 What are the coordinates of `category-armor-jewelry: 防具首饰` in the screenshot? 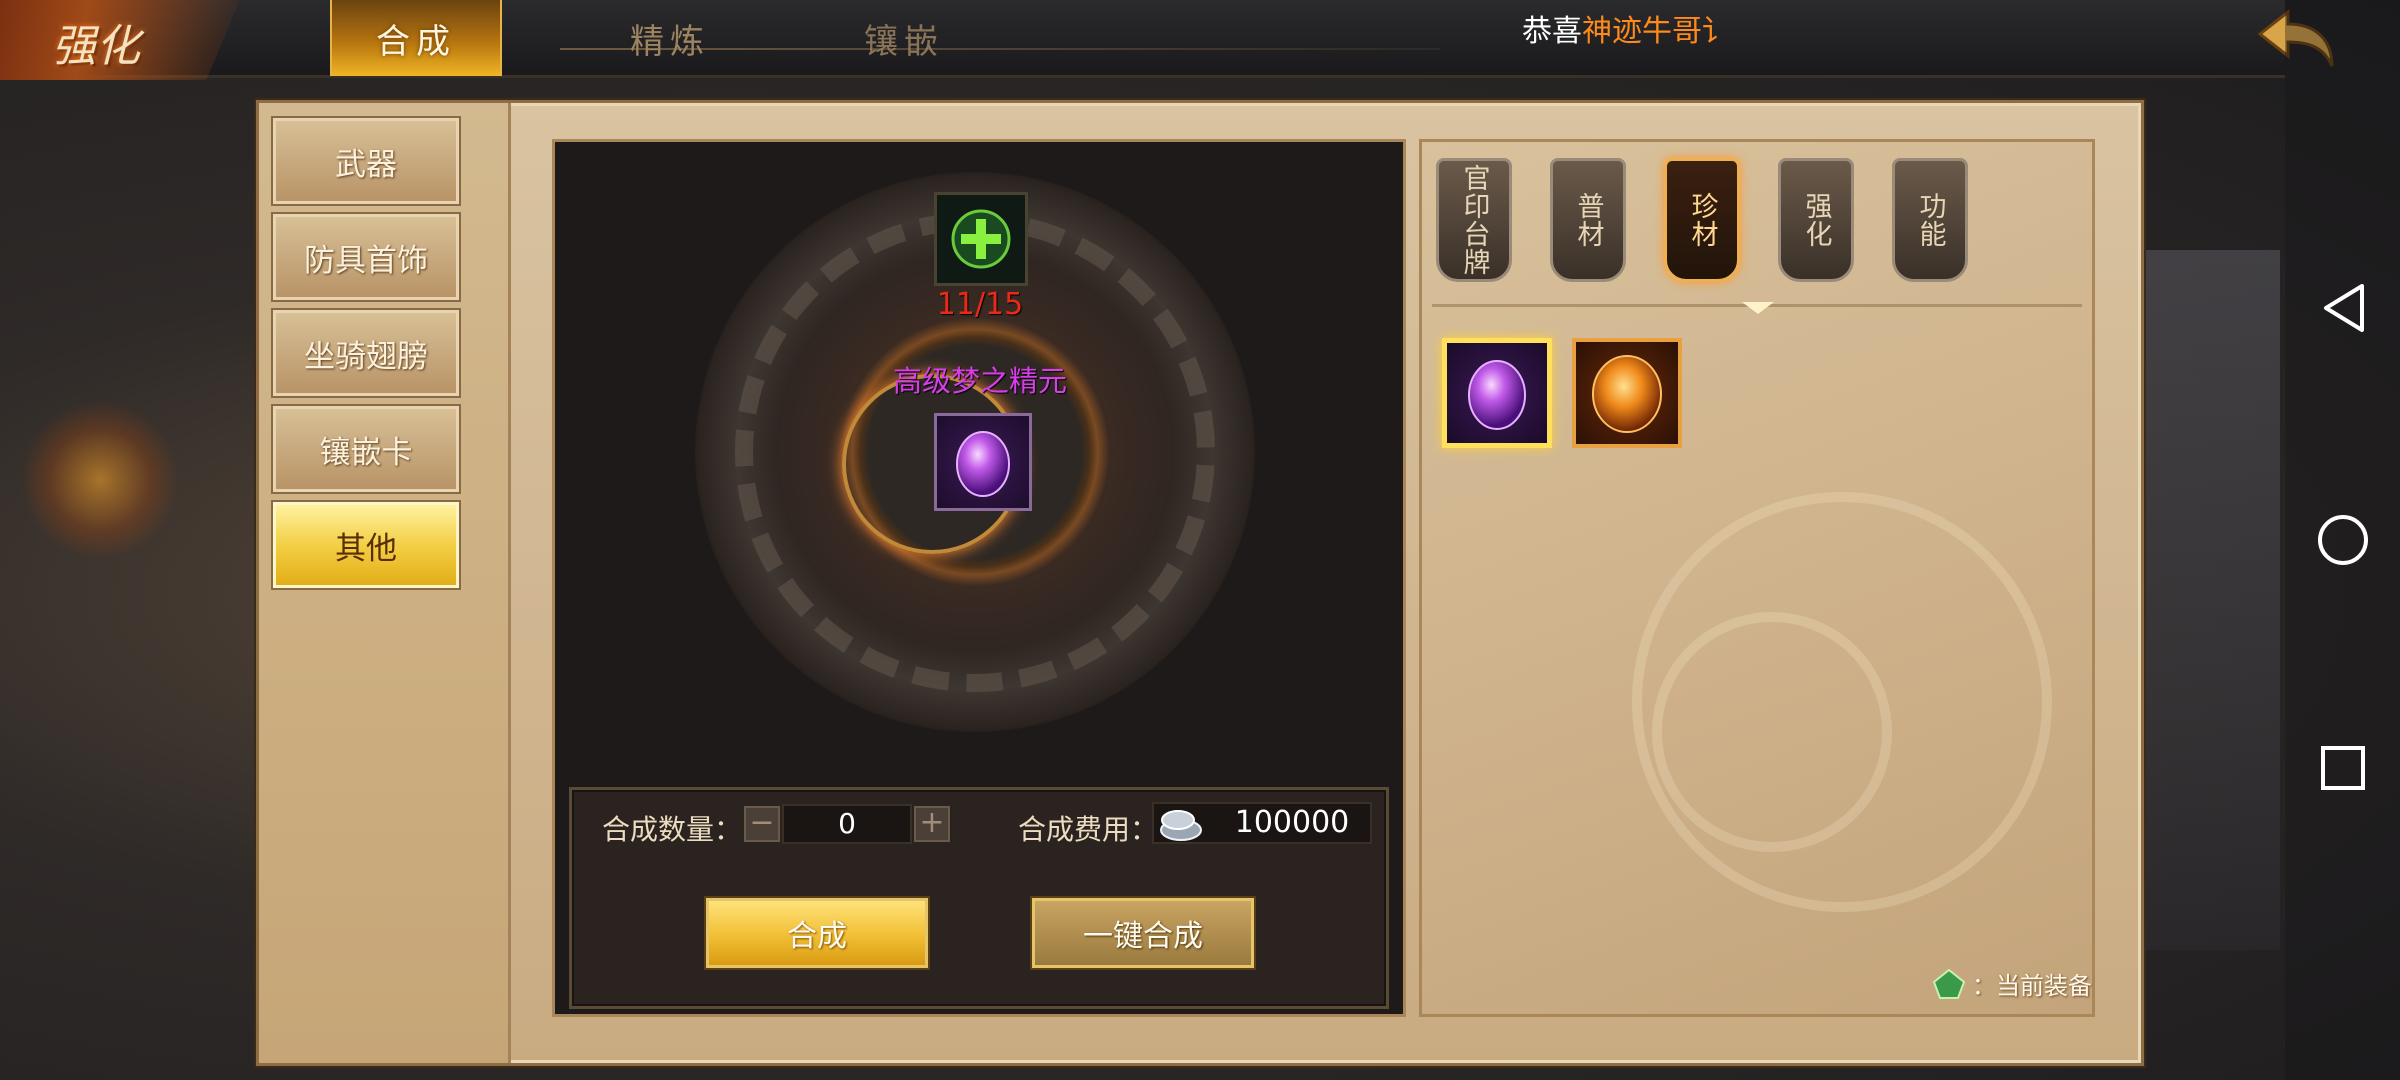 It's located at (366, 257).